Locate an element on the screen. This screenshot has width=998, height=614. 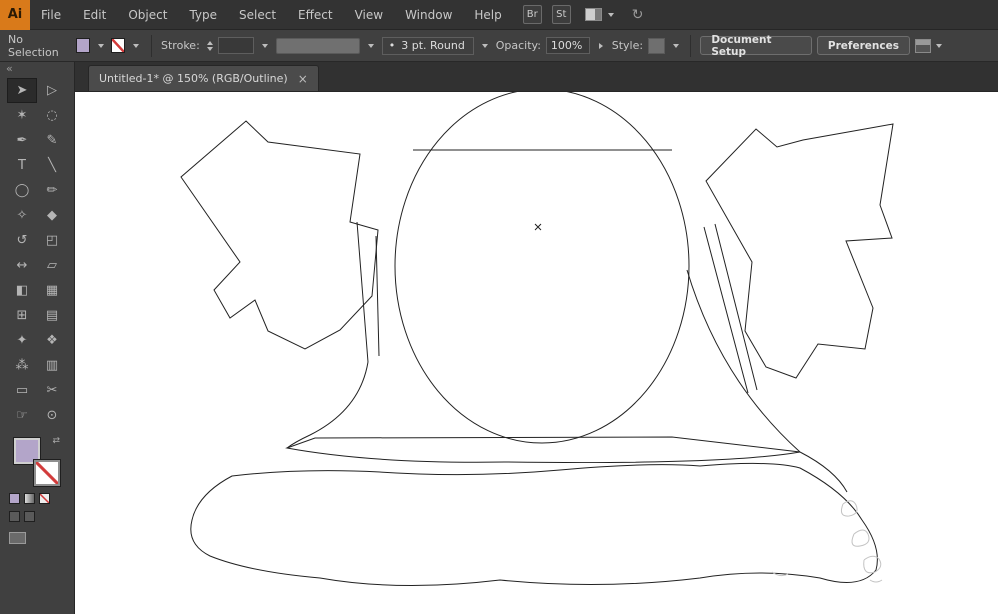
workspace-switcher-icon is located at coordinates (593, 14).